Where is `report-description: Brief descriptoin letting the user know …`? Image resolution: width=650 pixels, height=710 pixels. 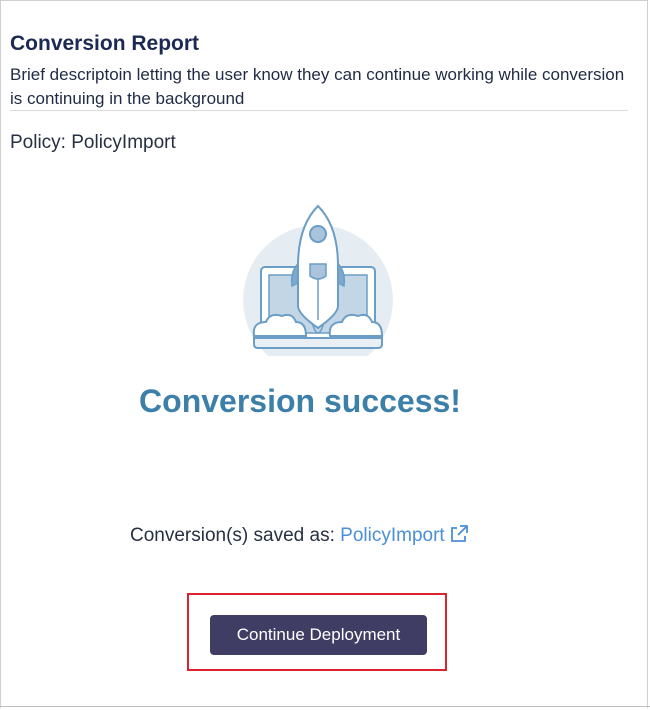 report-description: Brief descriptoin letting the user know … is located at coordinates (317, 86).